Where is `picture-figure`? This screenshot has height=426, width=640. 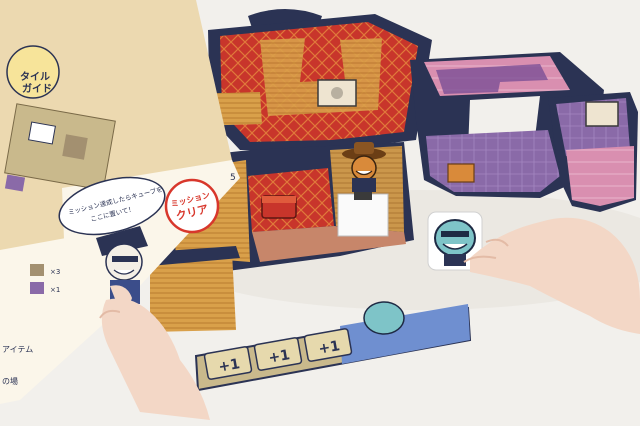 picture-figure is located at coordinates (337, 93).